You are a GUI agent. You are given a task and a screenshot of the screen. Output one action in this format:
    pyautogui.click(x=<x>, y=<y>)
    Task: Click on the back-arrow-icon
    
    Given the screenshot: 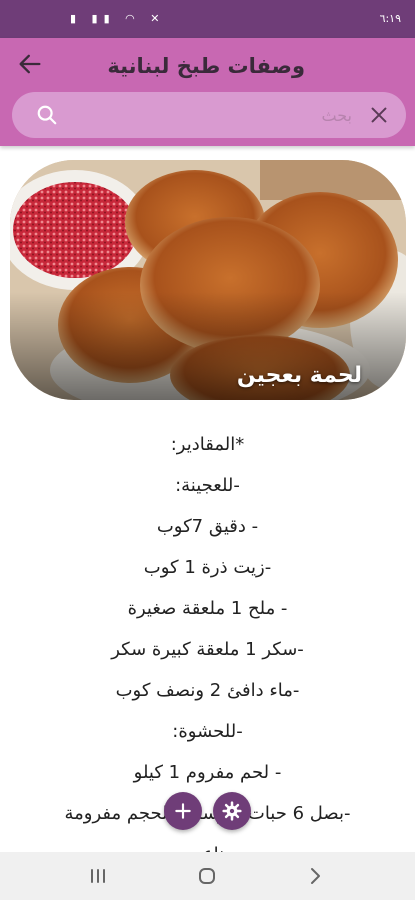 What is the action you would take?
    pyautogui.click(x=30, y=64)
    